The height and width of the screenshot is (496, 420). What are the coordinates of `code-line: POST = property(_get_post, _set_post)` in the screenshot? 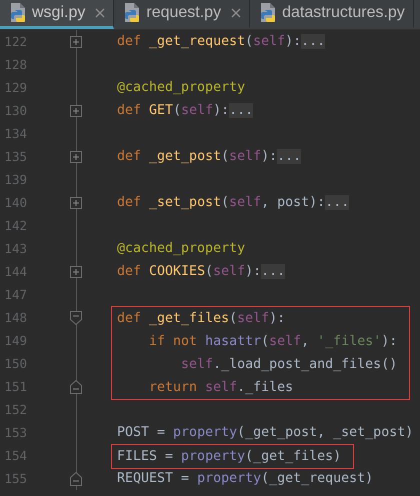 It's located at (265, 432).